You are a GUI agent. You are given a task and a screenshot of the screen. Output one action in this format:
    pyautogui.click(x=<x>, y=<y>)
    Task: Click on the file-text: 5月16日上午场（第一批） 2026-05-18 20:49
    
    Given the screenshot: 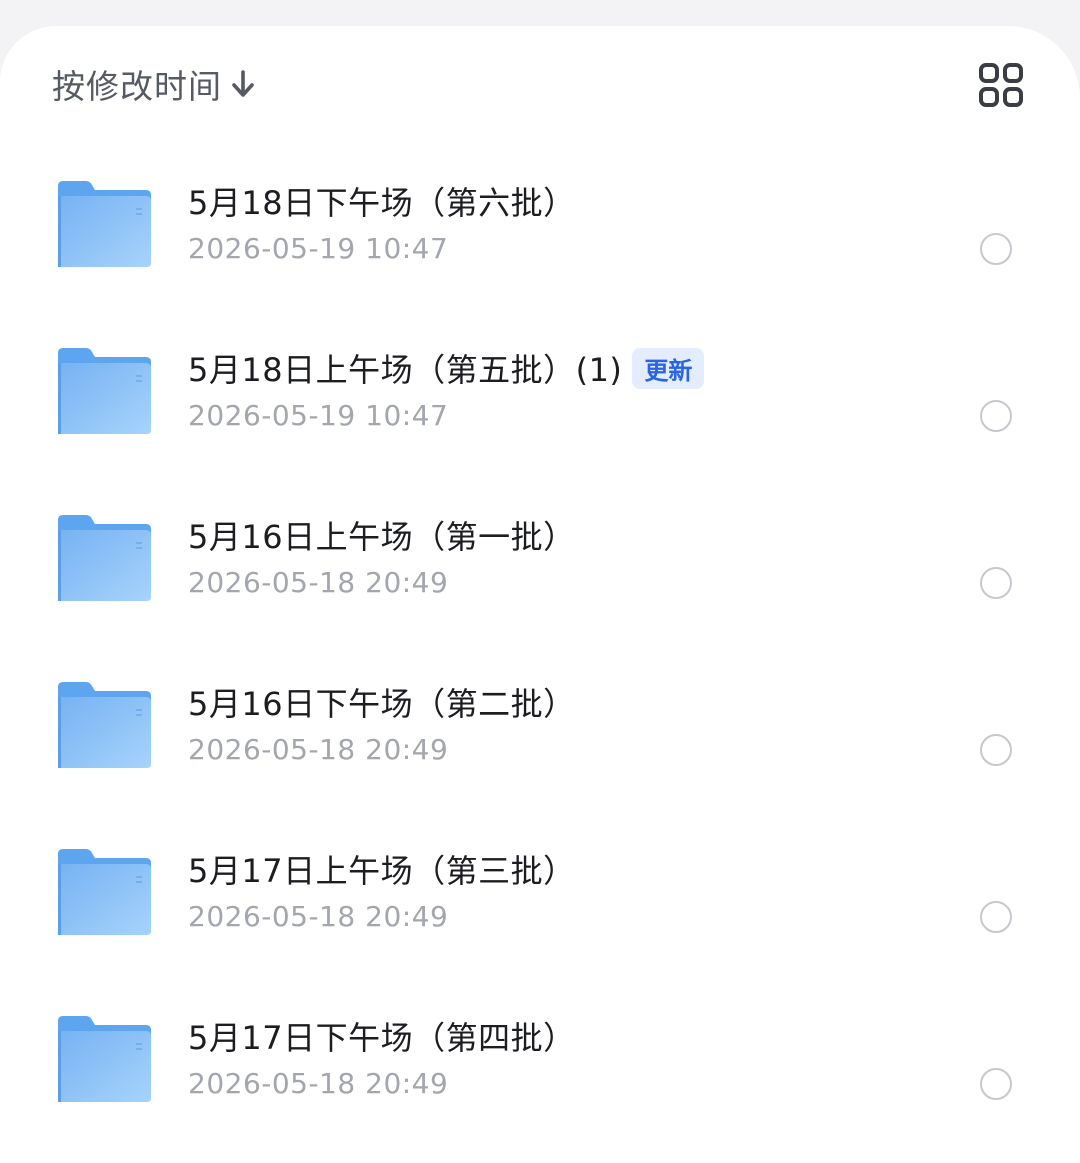 What is the action you would take?
    pyautogui.click(x=568, y=555)
    